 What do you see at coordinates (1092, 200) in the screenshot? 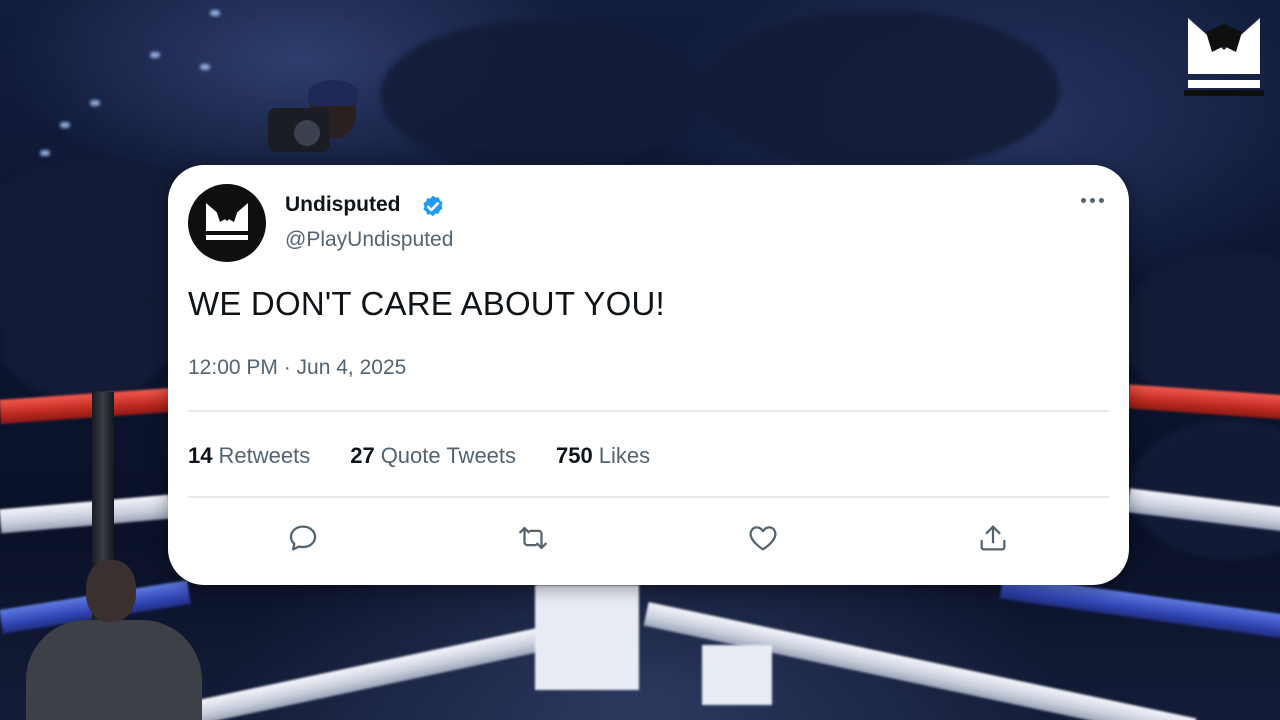
I see `more-options-icon` at bounding box center [1092, 200].